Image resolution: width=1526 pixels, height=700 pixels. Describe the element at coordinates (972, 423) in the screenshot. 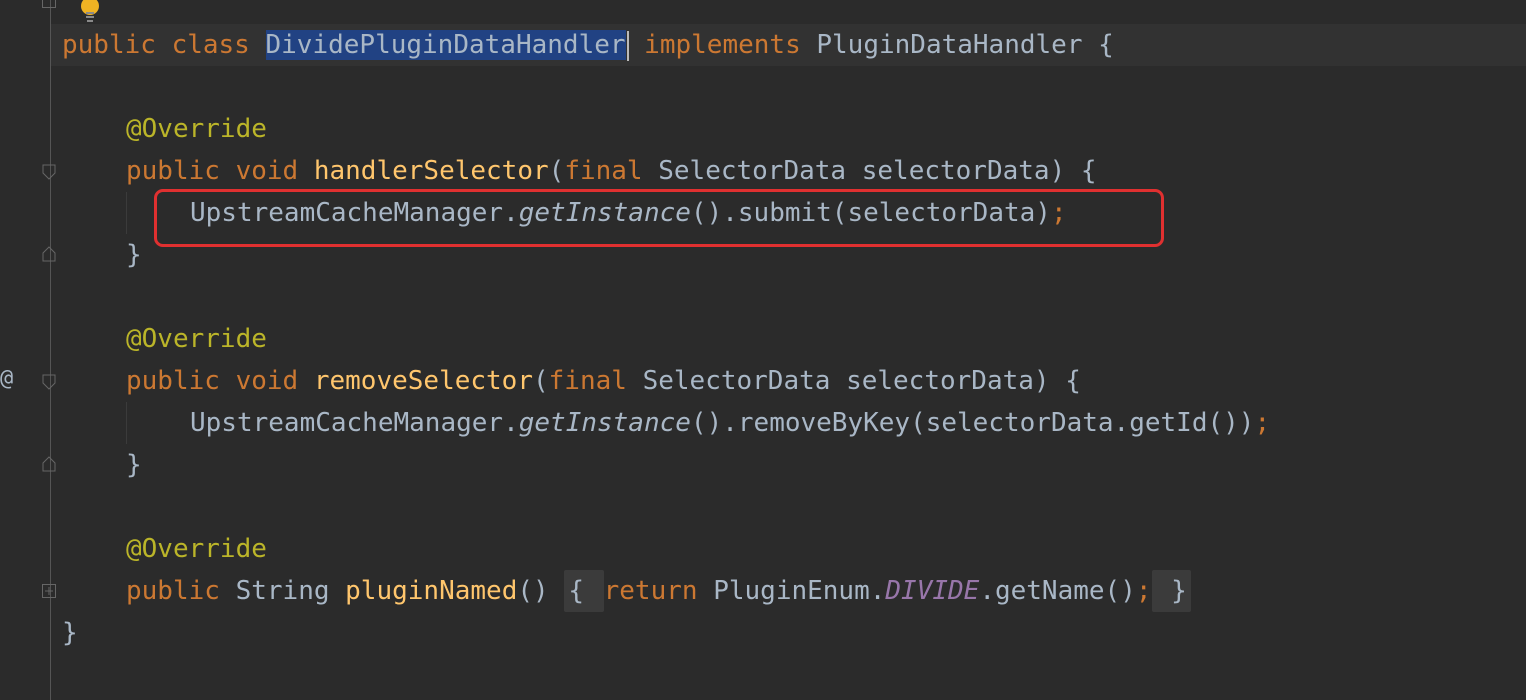

I see `code-token: ().removeByKey(selectorData.getId())` at that location.